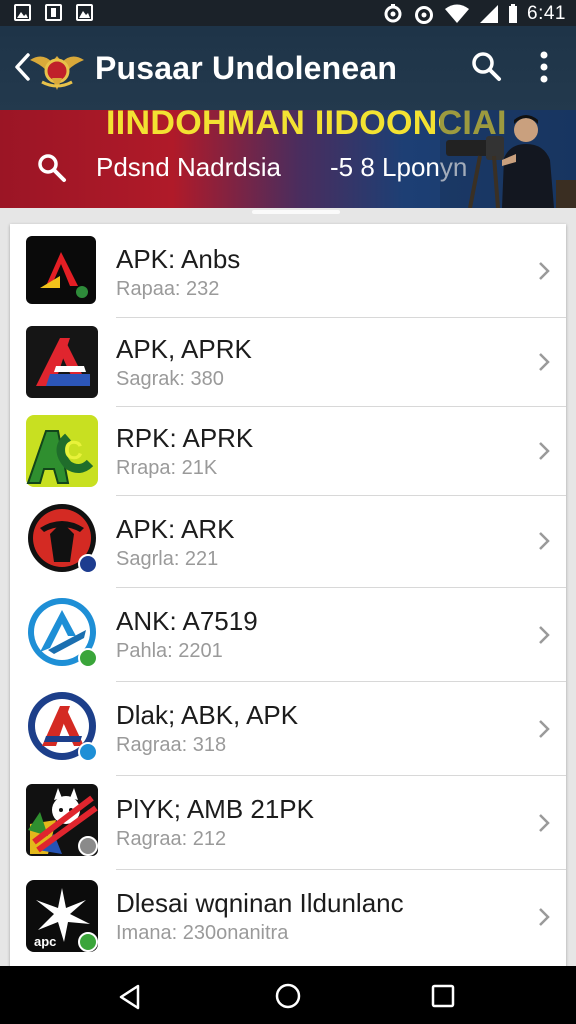 Image resolution: width=576 pixels, height=1024 pixels. Describe the element at coordinates (57, 73) in the screenshot. I see `eagle-emblem-logo` at that location.